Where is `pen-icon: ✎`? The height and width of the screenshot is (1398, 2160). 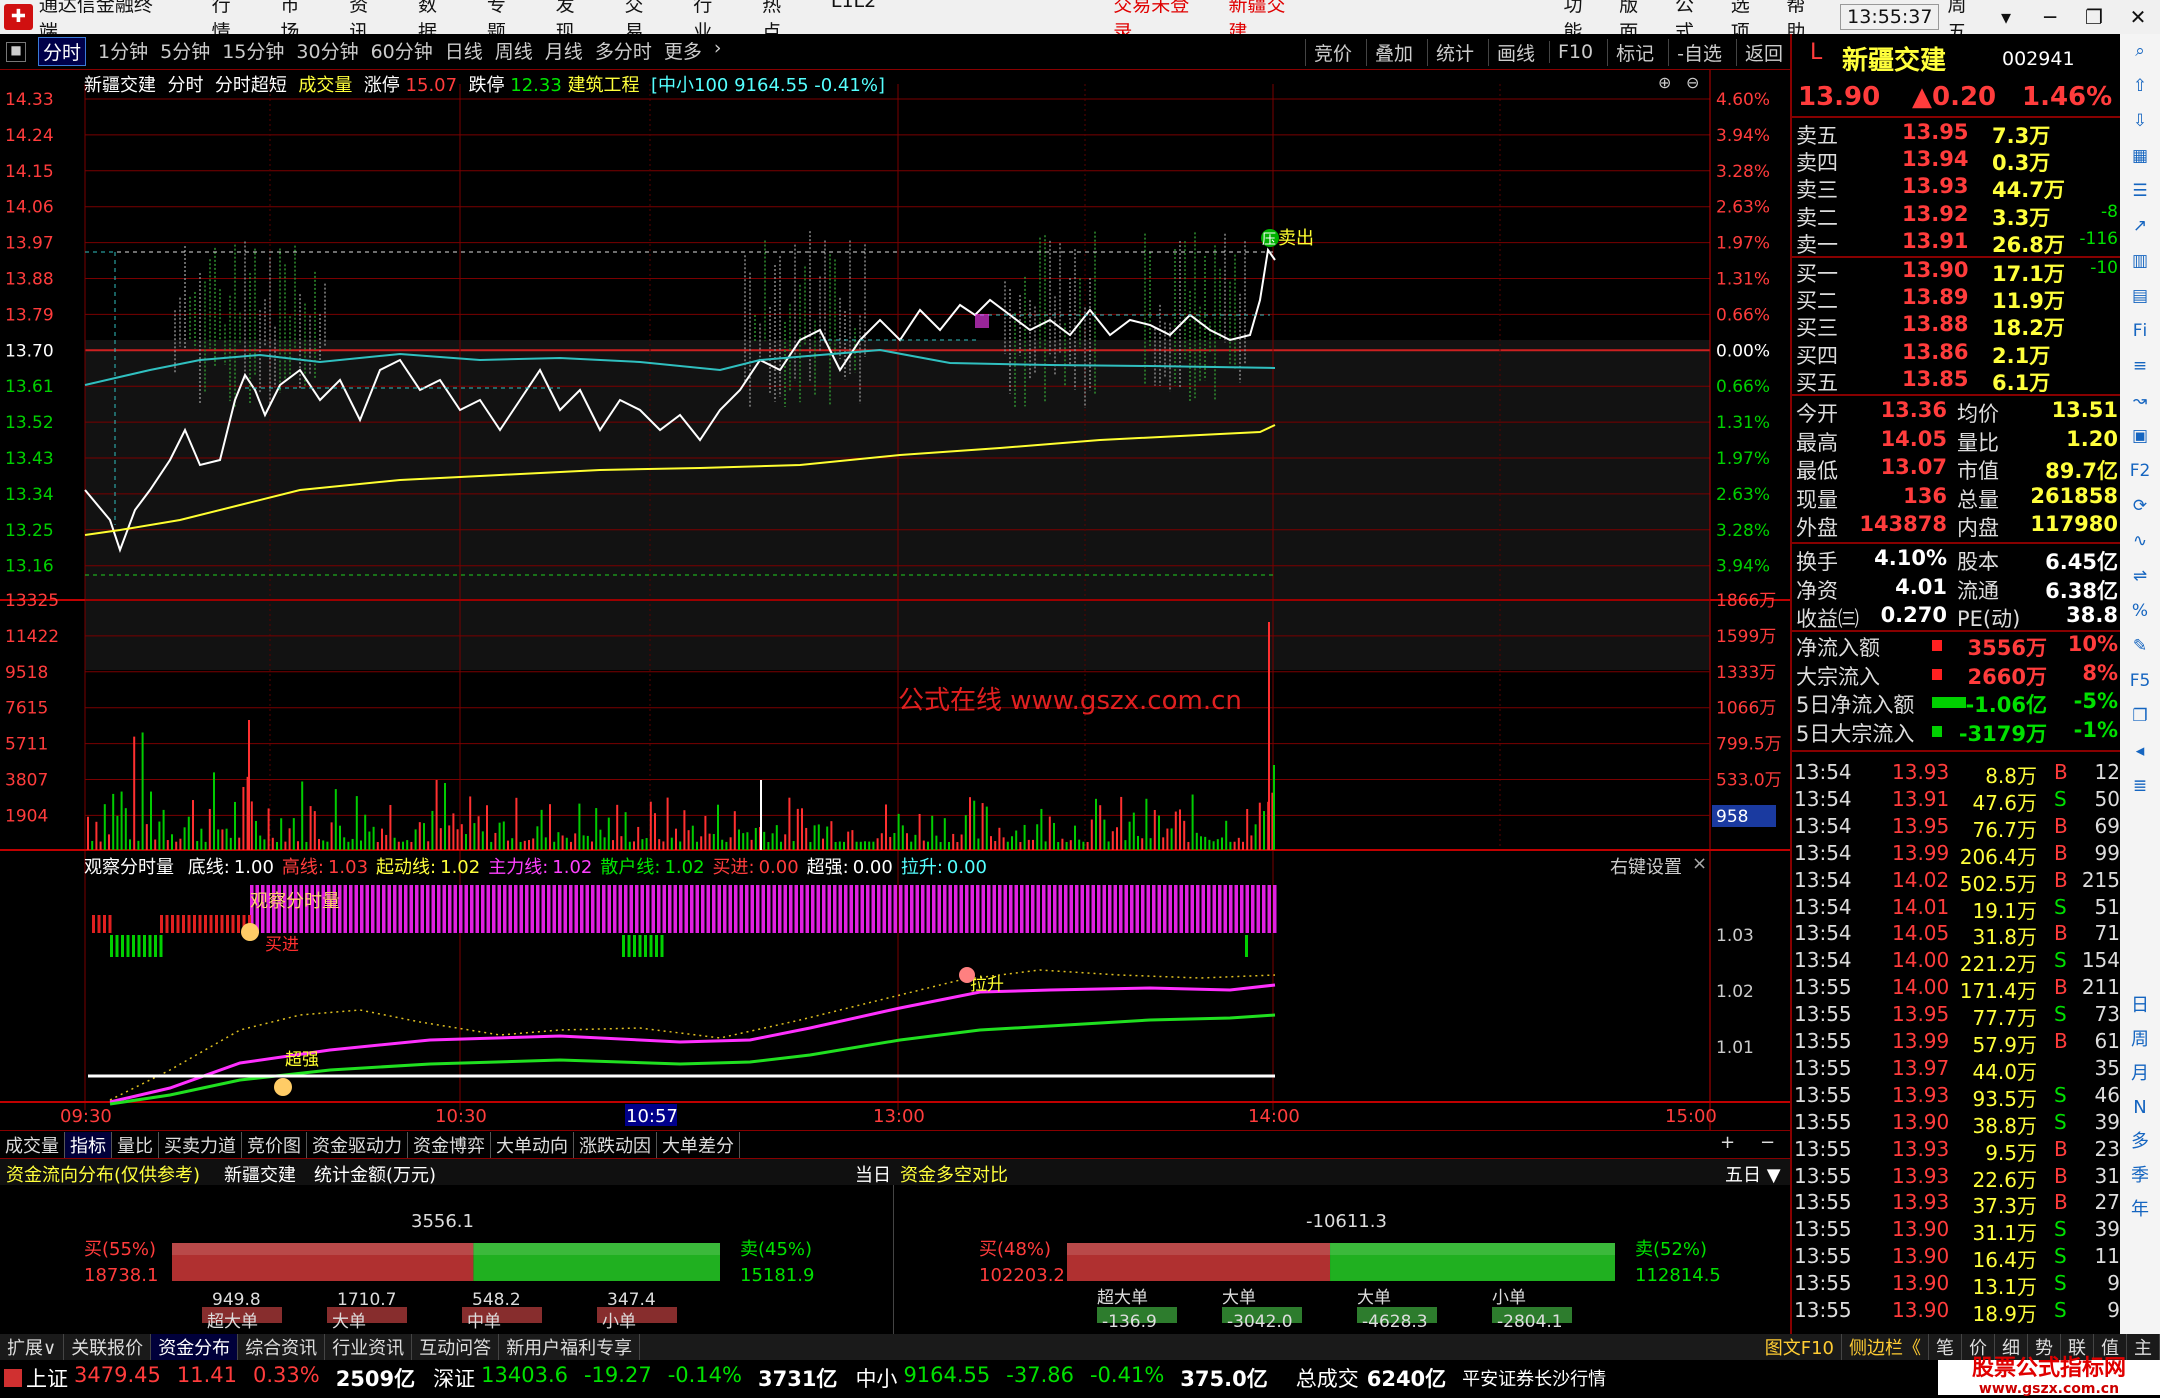
pen-icon: ✎ is located at coordinates (2140, 646).